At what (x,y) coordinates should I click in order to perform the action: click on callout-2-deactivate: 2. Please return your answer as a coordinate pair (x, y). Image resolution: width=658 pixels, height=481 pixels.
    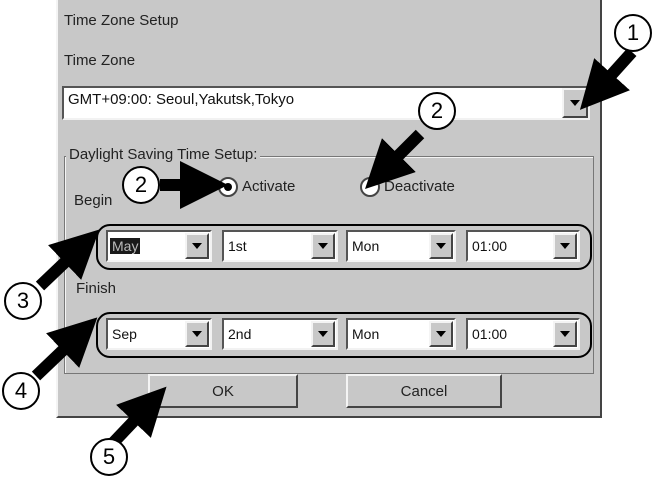
    Looking at the image, I should click on (437, 111).